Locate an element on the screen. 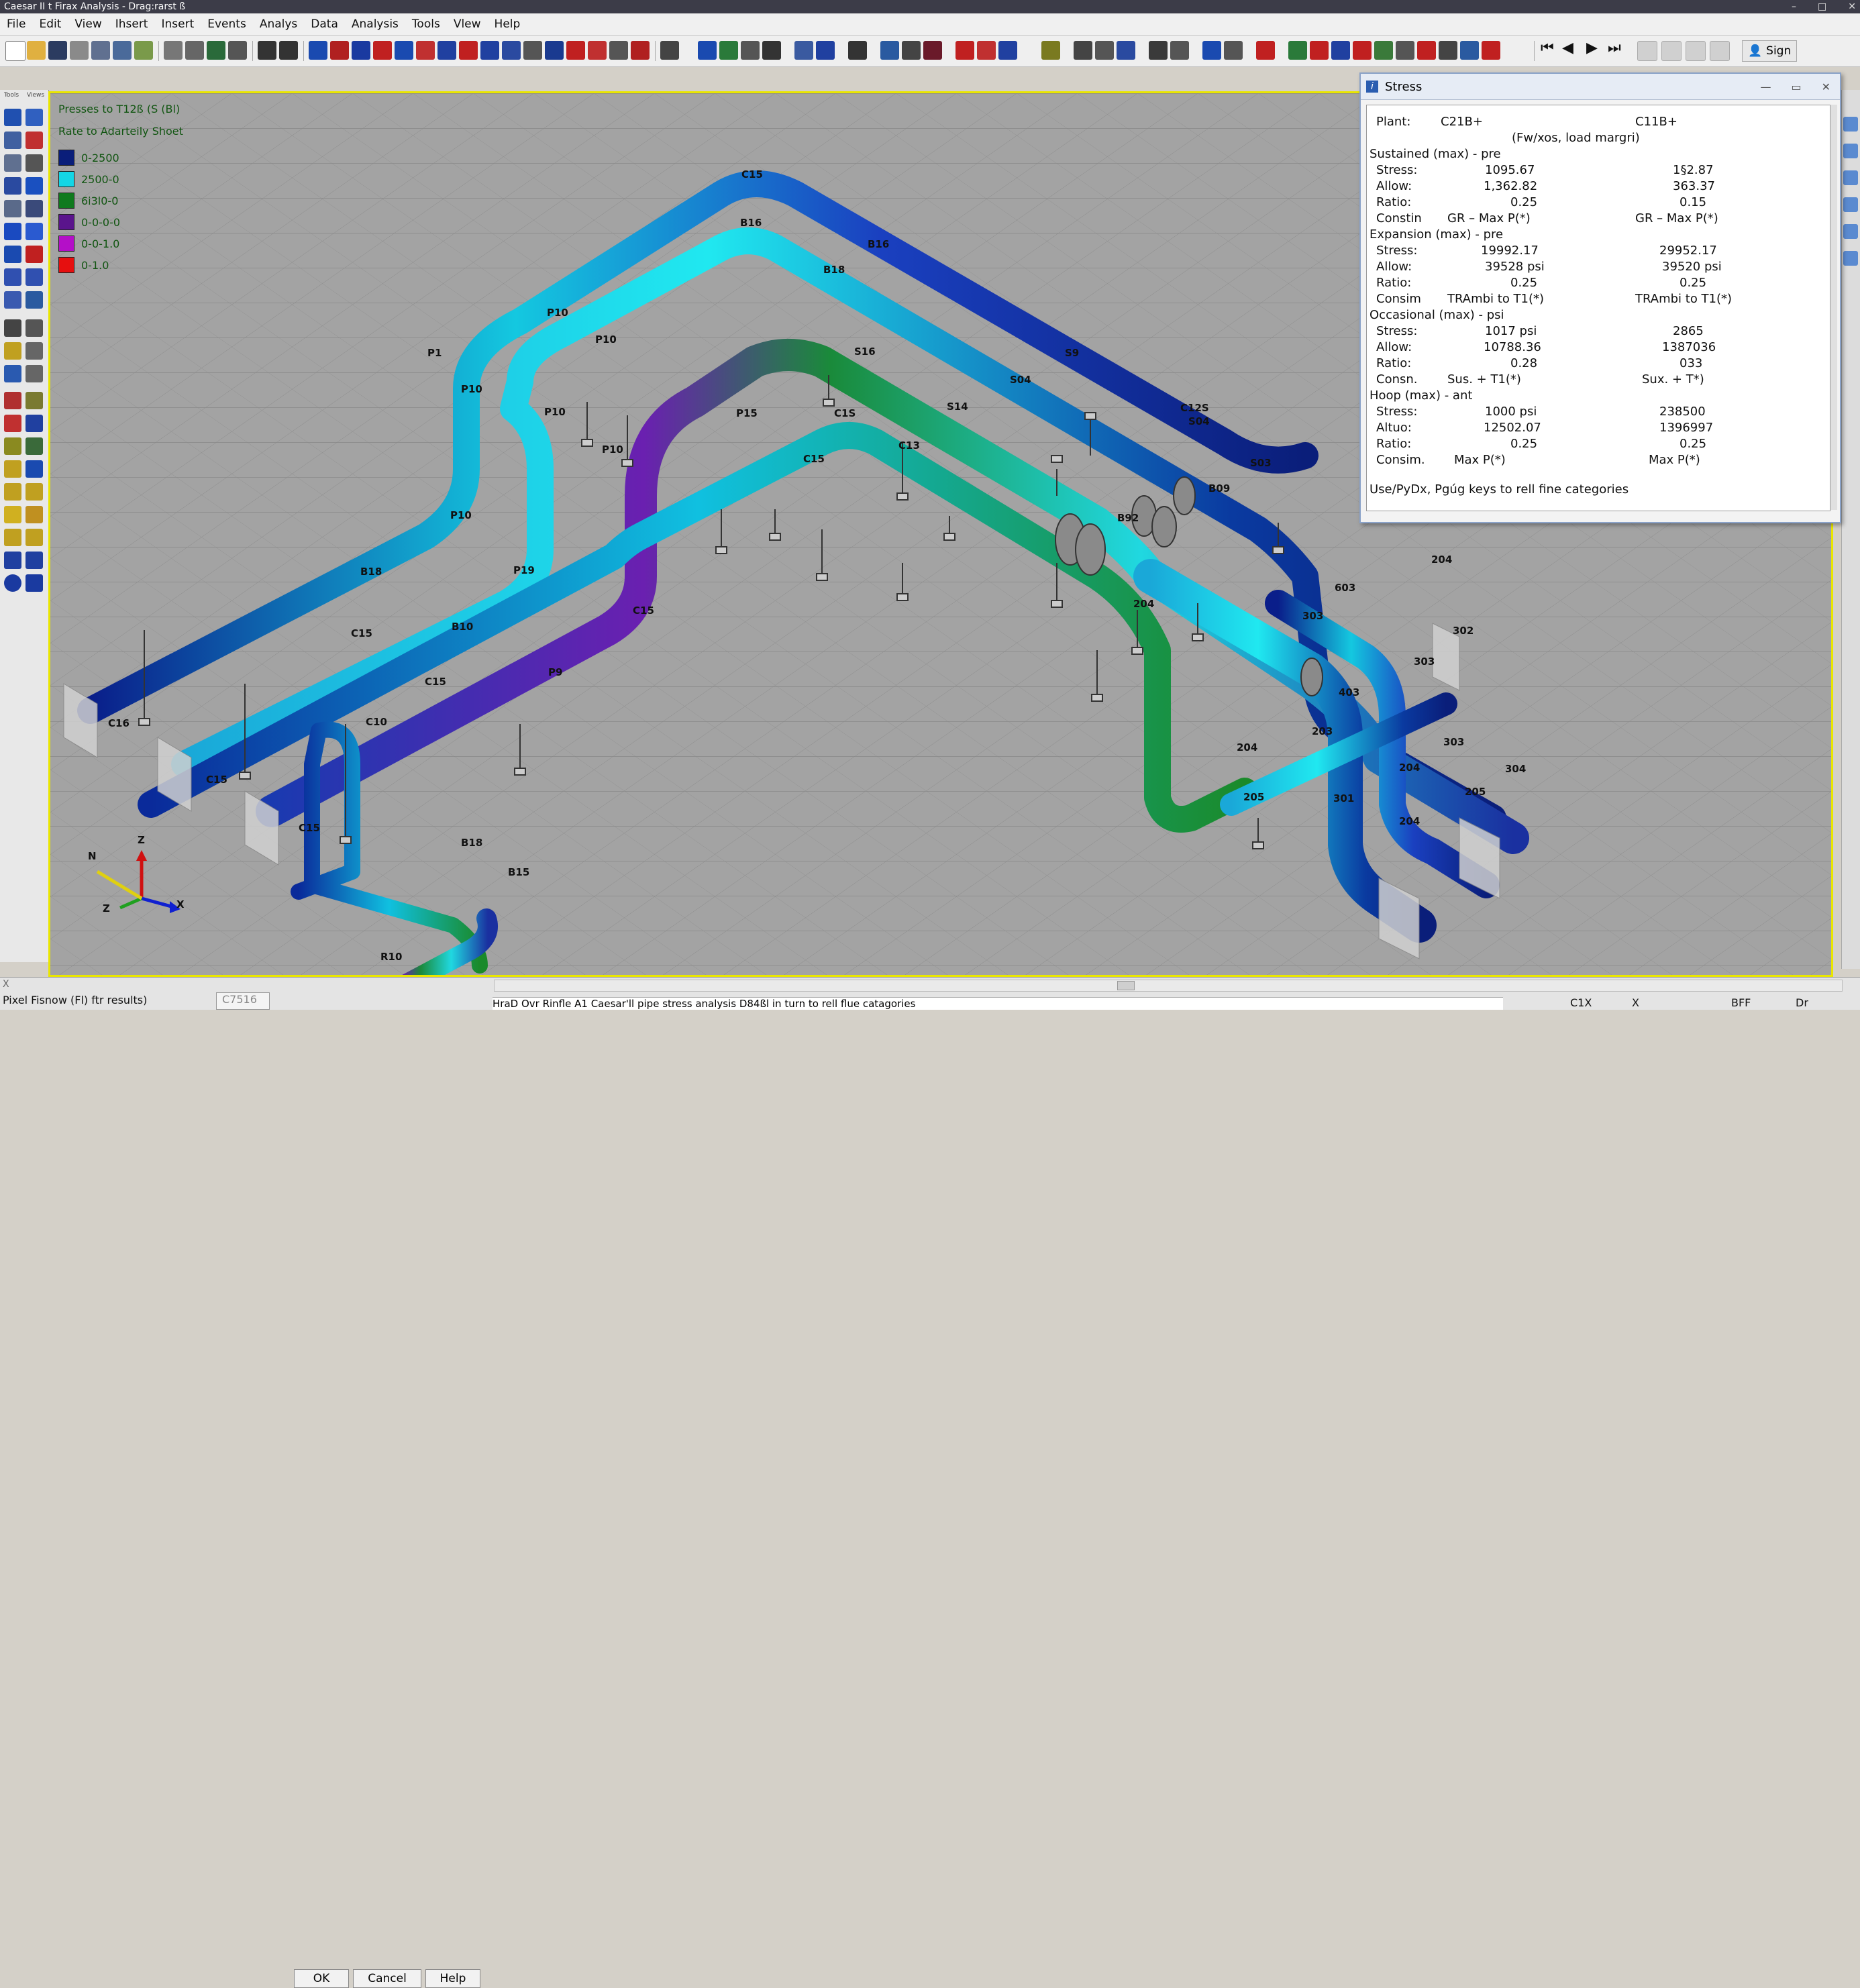 This screenshot has height=1988, width=1860. maximize-button: □ is located at coordinates (1820, 6).